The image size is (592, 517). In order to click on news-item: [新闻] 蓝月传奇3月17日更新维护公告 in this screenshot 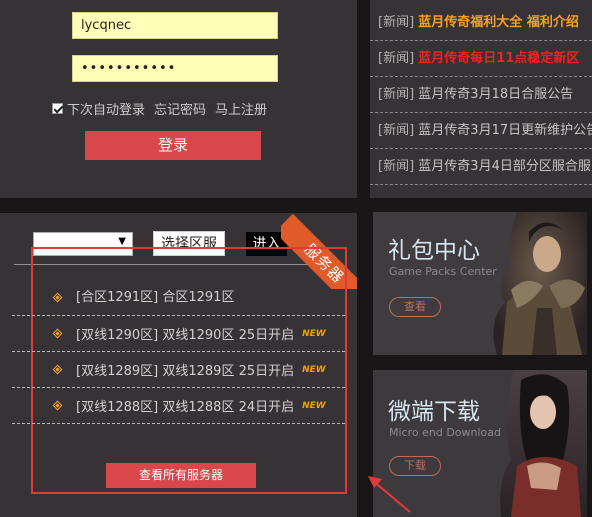, I will do `click(481, 131)`.